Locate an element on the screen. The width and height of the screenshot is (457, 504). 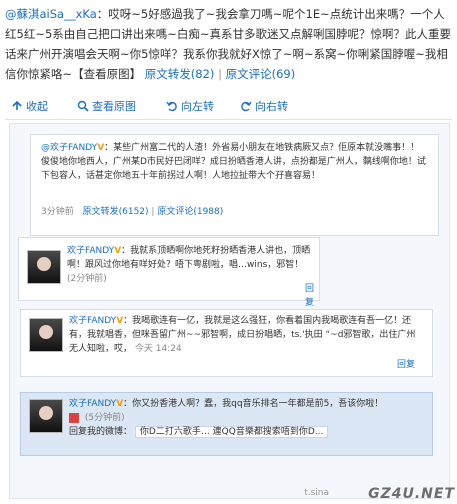
collapse-button: 收起 is located at coordinates (29, 106).